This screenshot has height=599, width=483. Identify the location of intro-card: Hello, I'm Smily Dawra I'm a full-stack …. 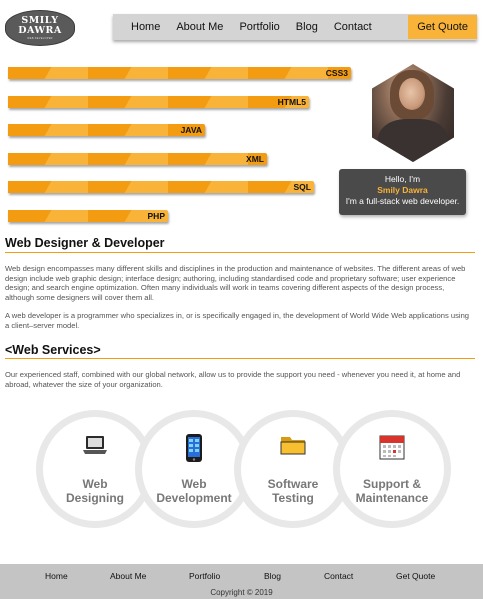
(402, 192).